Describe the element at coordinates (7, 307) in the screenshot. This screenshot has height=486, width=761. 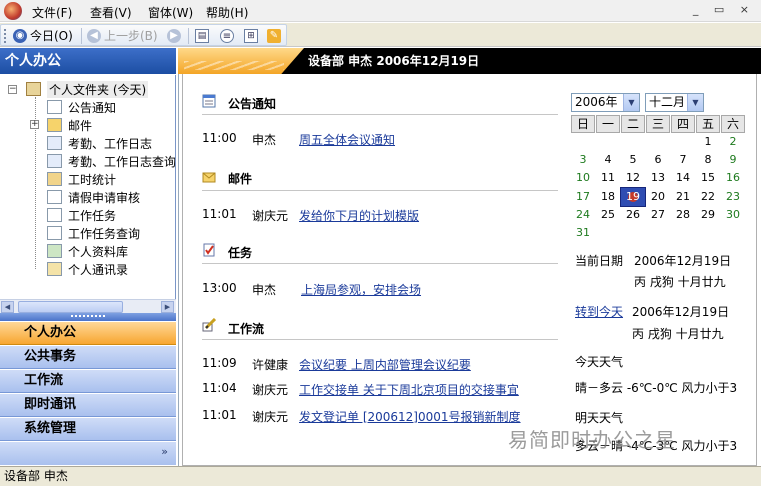
I see `scroll-left-icon: ◀` at that location.